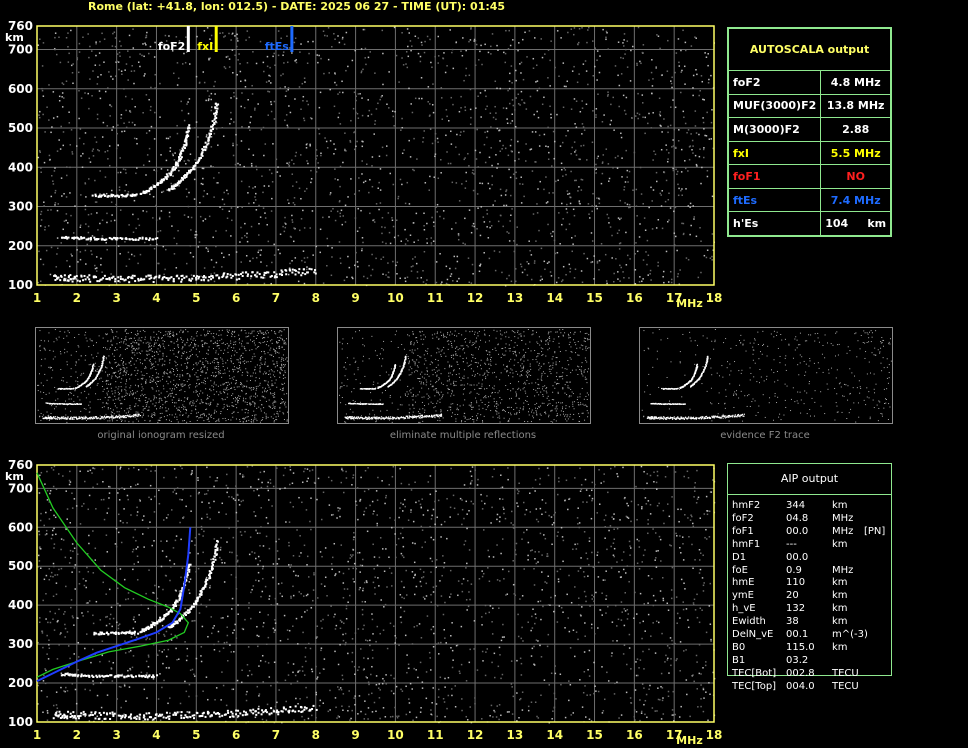 This screenshot has height=748, width=968. What do you see at coordinates (217, 108) in the screenshot?
I see `x_trace-dot` at bounding box center [217, 108].